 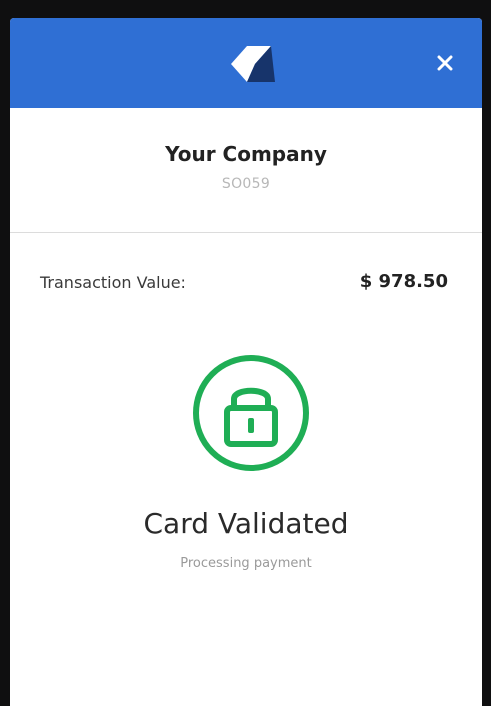 I want to click on close-button, so click(x=445, y=63).